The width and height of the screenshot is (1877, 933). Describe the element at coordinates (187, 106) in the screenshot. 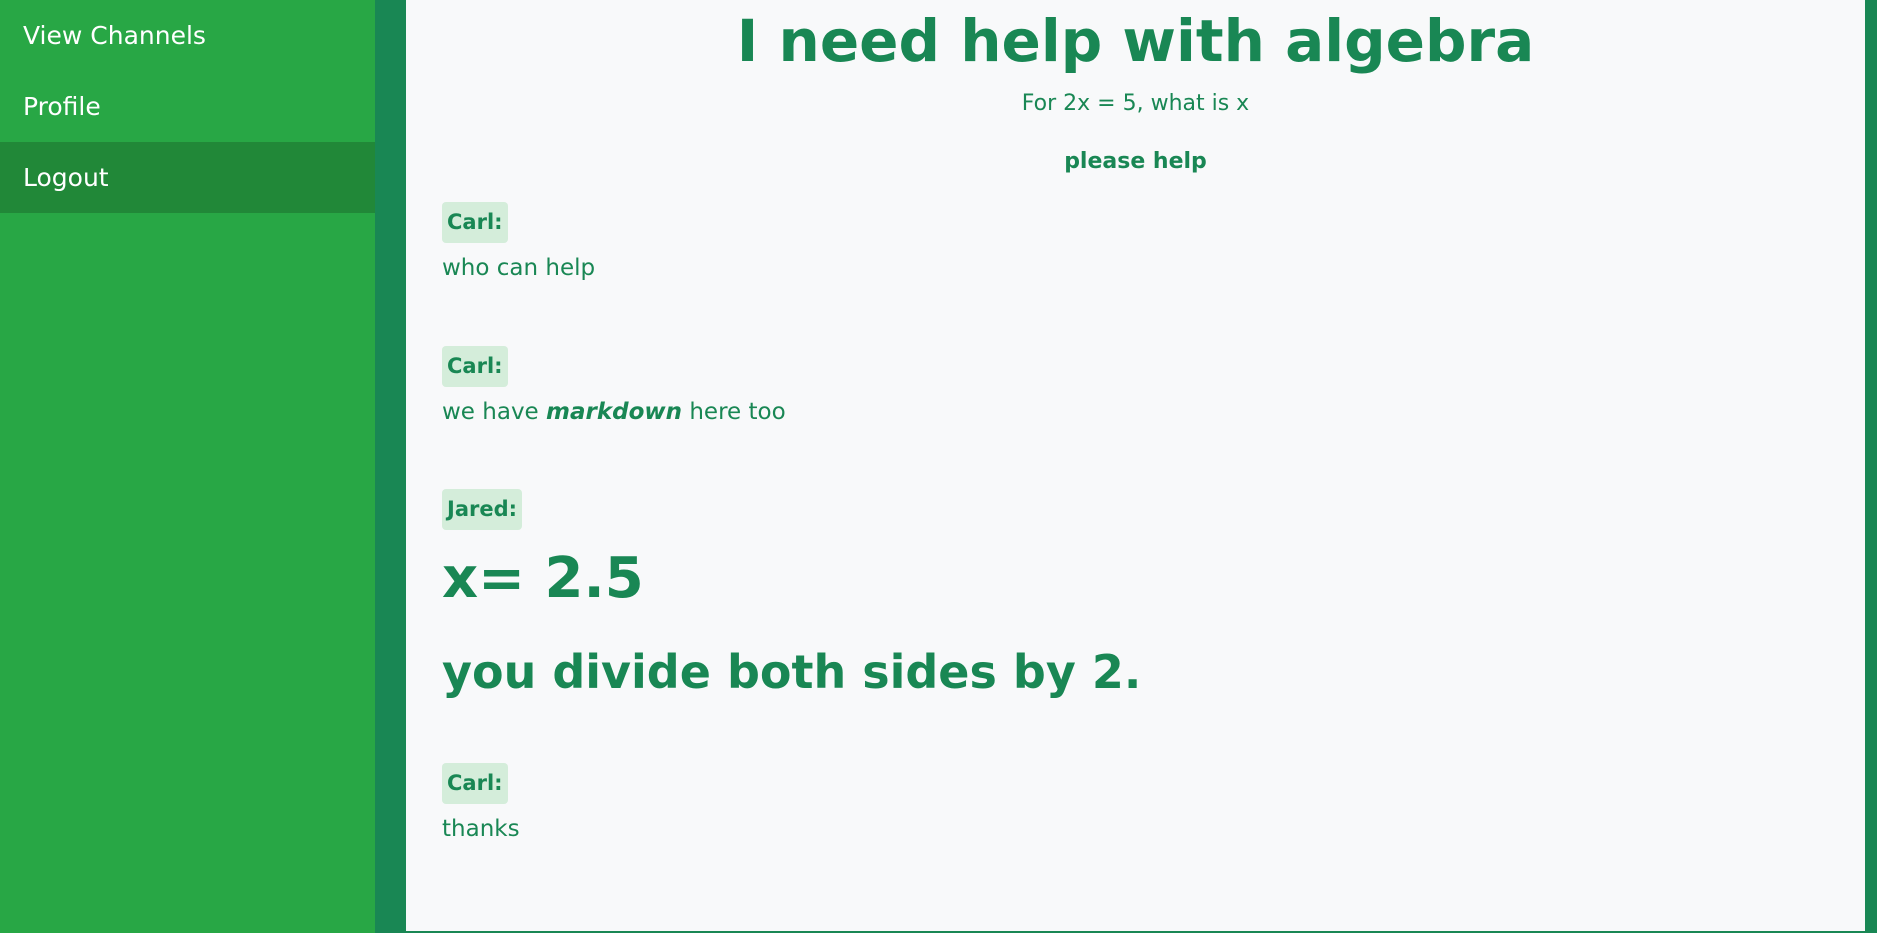

I see `sidebar-item-profile: Profile` at that location.